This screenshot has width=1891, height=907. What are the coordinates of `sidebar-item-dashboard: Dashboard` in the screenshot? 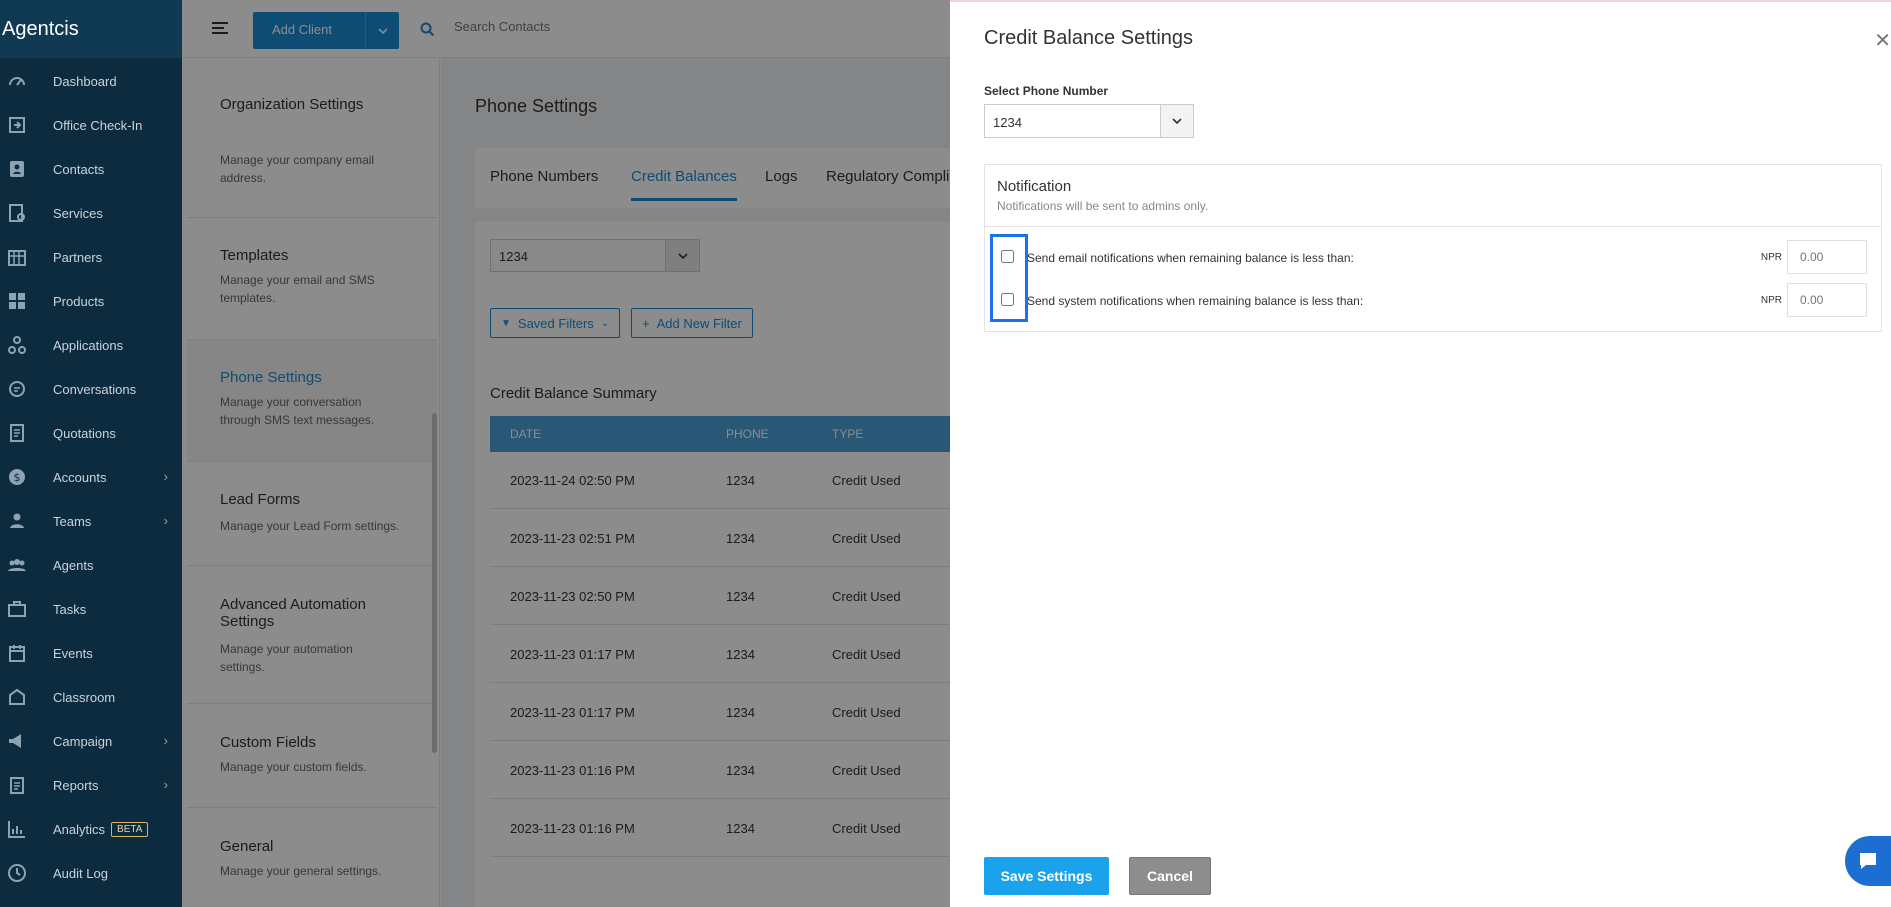 It's located at (91, 81).